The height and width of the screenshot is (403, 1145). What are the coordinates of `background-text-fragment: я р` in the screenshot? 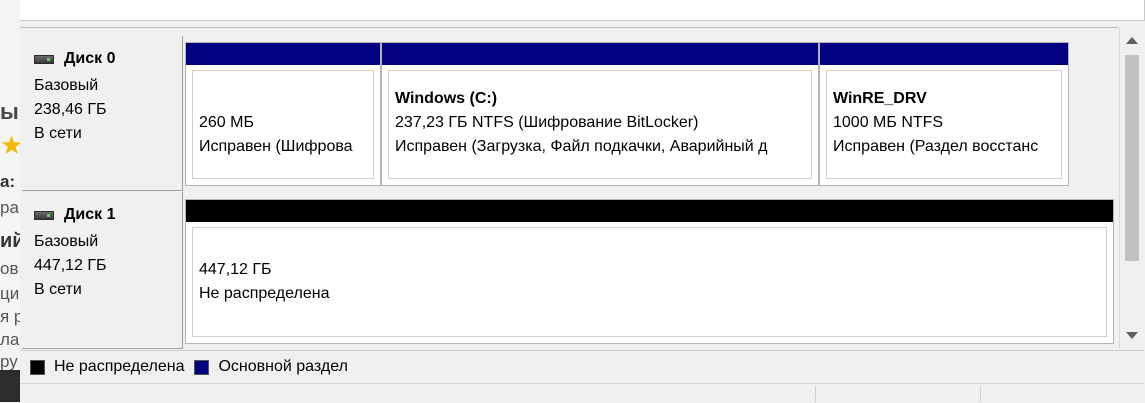 It's located at (10, 316).